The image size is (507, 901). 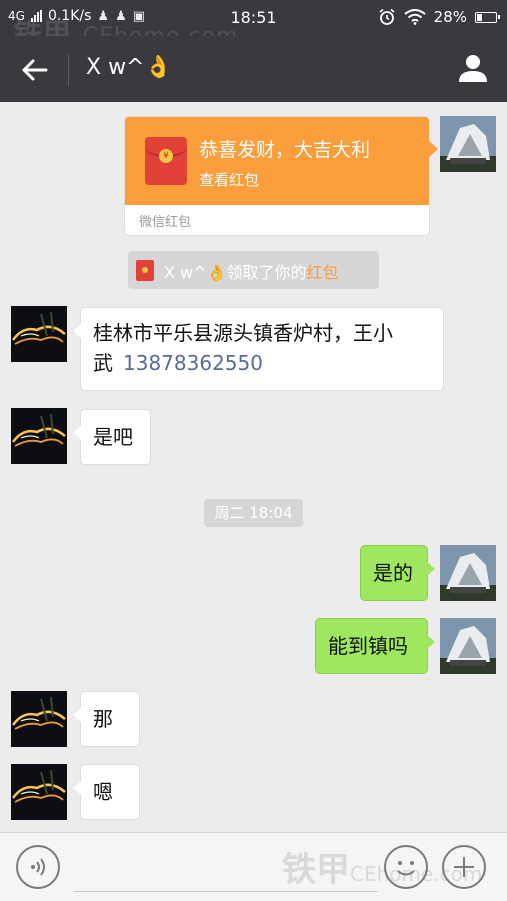 I want to click on message-sent: 是的, so click(x=397, y=573).